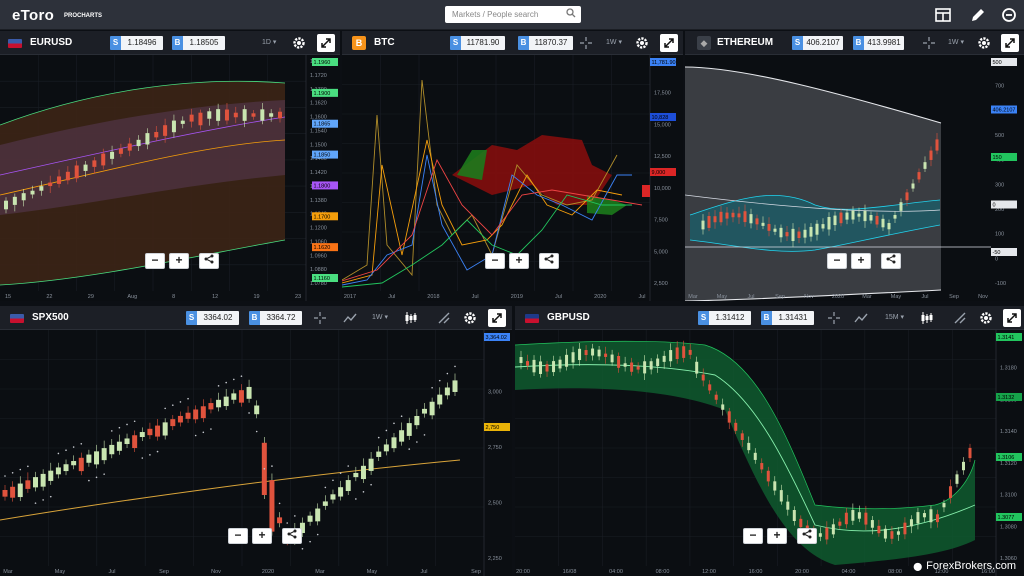  Describe the element at coordinates (730, 318) in the screenshot. I see `gbp-sell-price: 1.31412` at that location.